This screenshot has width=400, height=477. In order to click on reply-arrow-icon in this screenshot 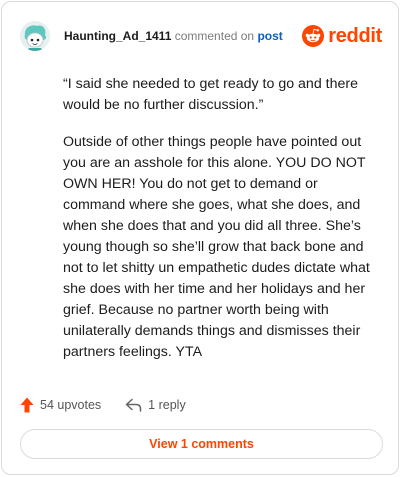, I will do `click(133, 405)`.